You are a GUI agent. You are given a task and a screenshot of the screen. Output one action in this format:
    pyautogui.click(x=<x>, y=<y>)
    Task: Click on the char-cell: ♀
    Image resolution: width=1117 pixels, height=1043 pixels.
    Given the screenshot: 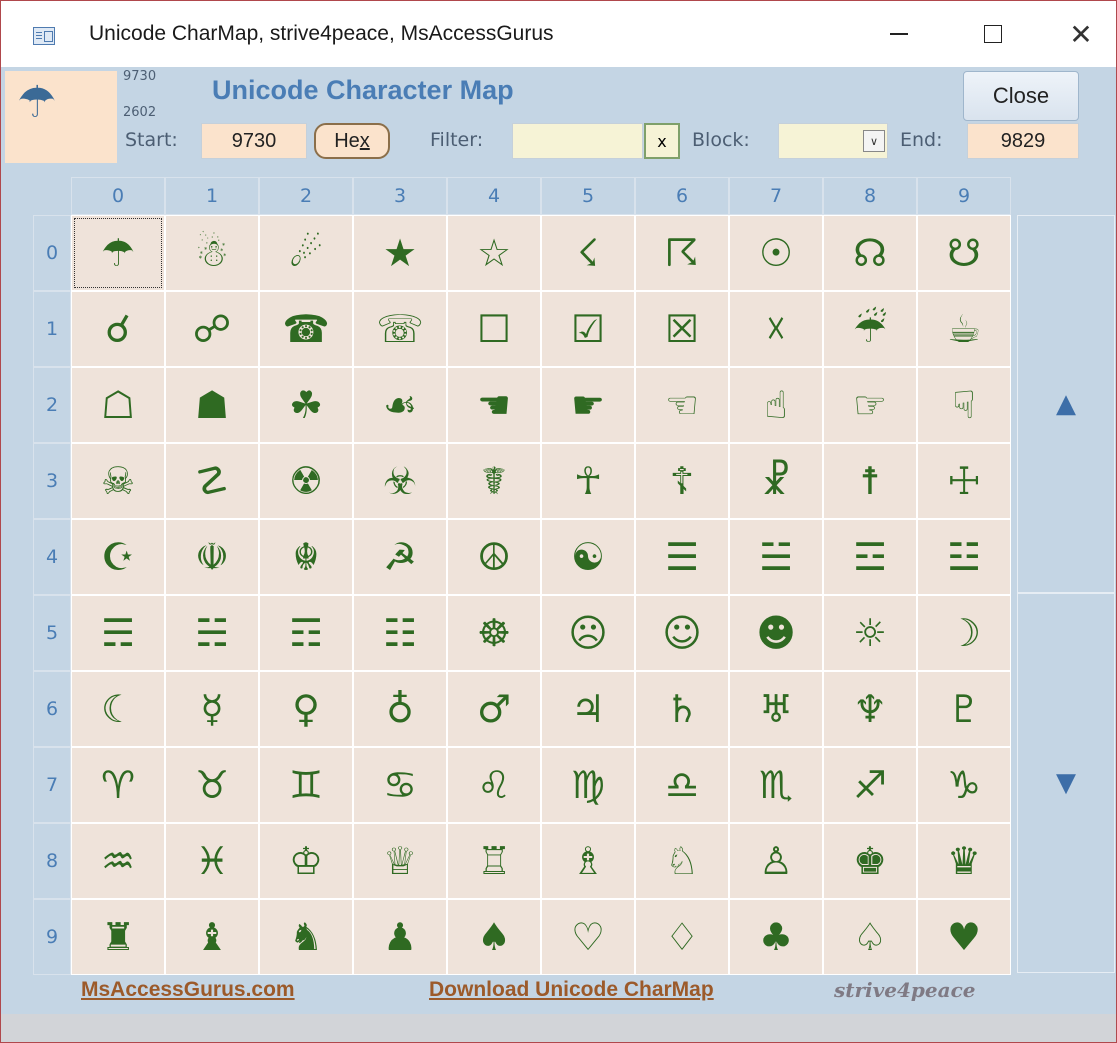 What is the action you would take?
    pyautogui.click(x=306, y=709)
    